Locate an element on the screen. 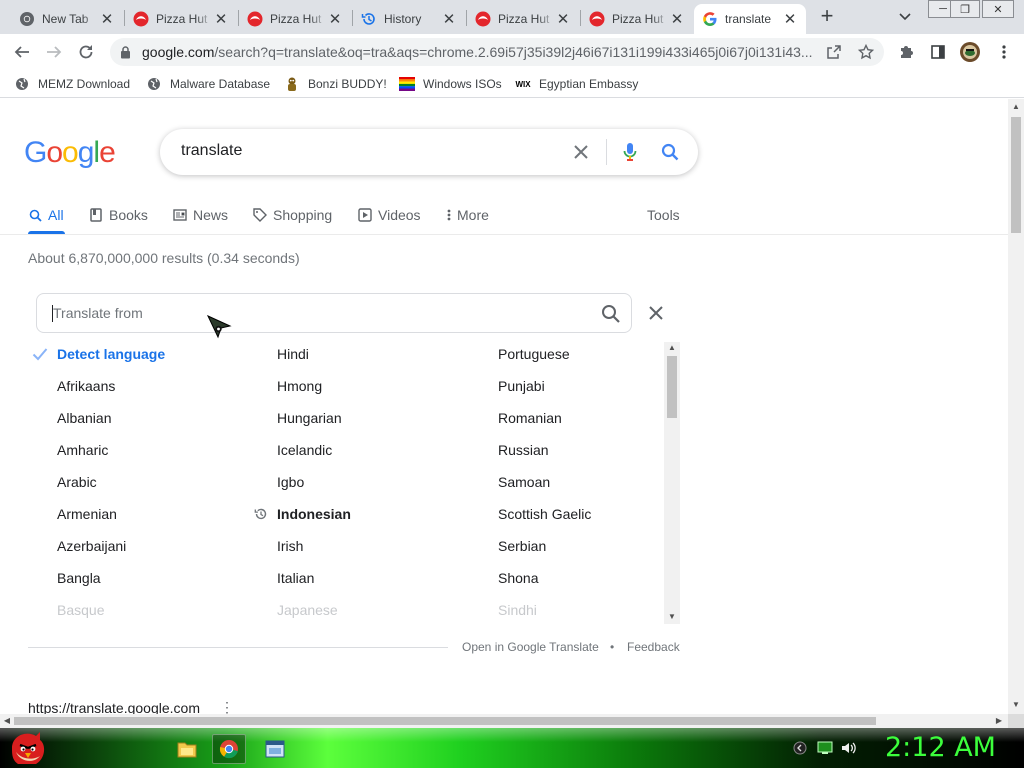  restore-button: ❐ is located at coordinates (965, 9).